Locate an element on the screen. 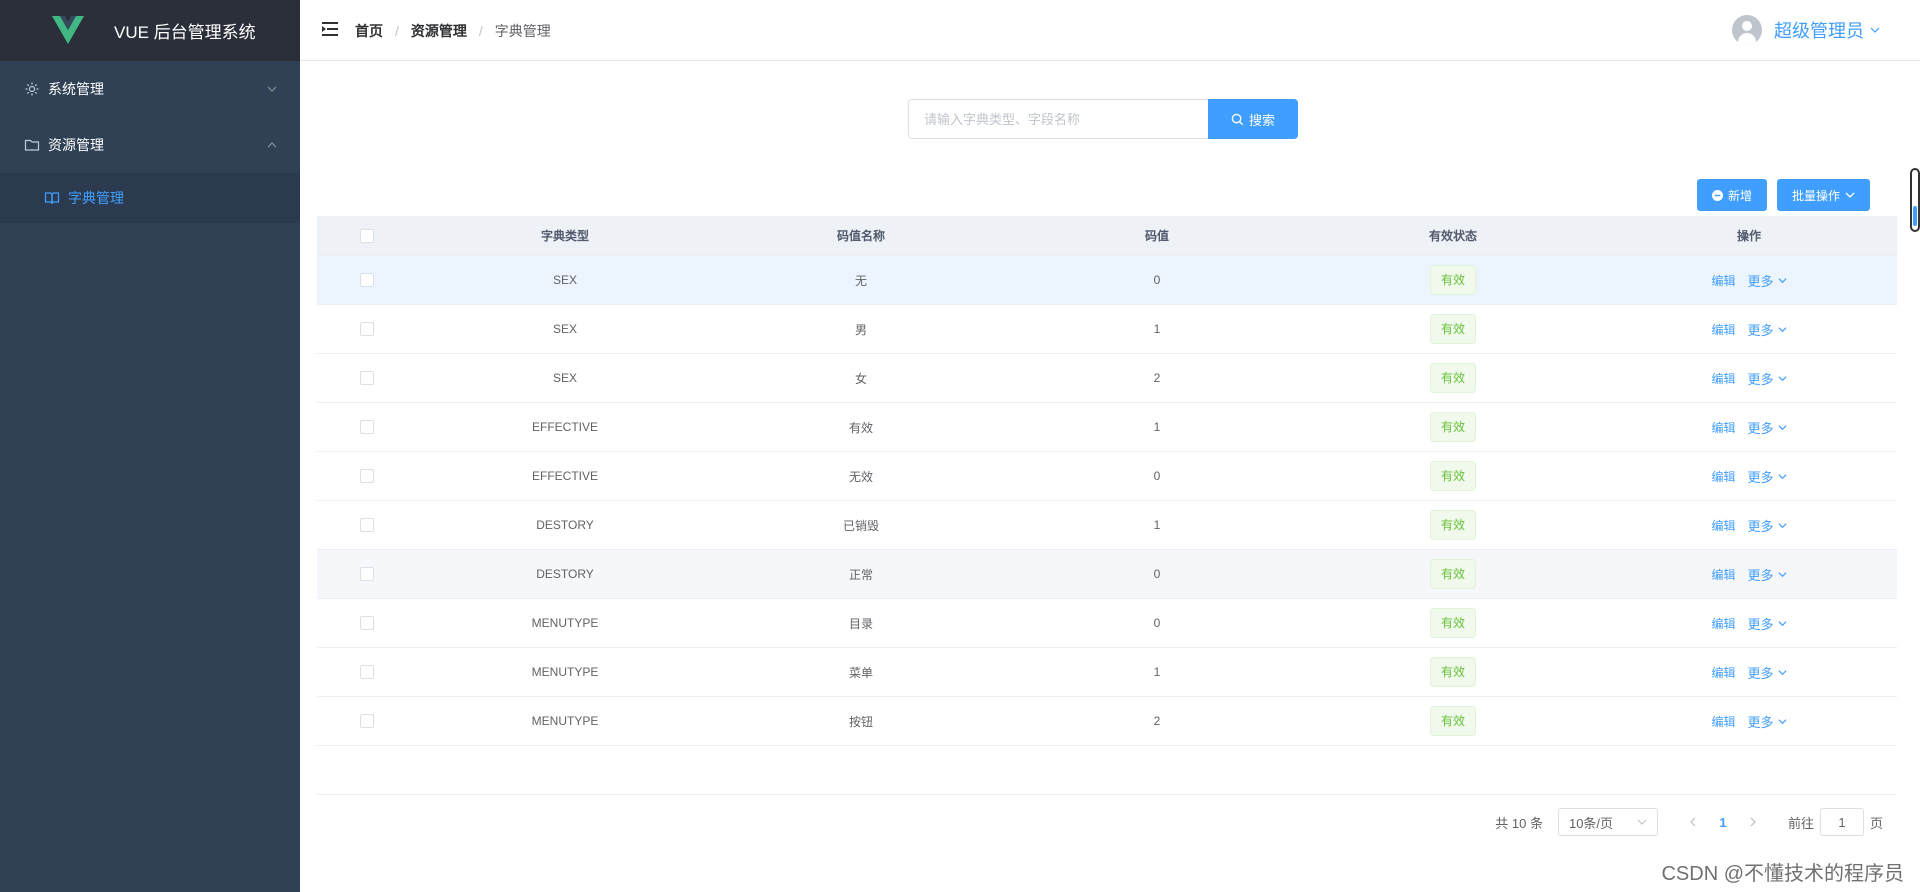  table-row: SEX 无 0 有效 编辑 更多 is located at coordinates (1107, 280).